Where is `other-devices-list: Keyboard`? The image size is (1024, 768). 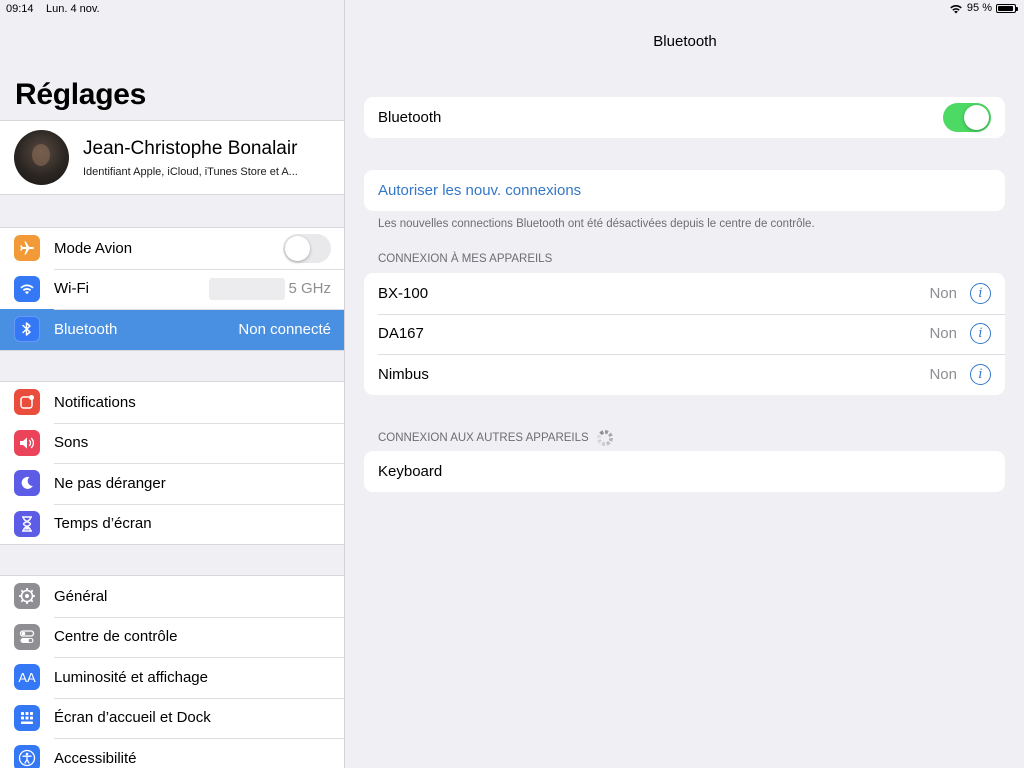 other-devices-list: Keyboard is located at coordinates (684, 471).